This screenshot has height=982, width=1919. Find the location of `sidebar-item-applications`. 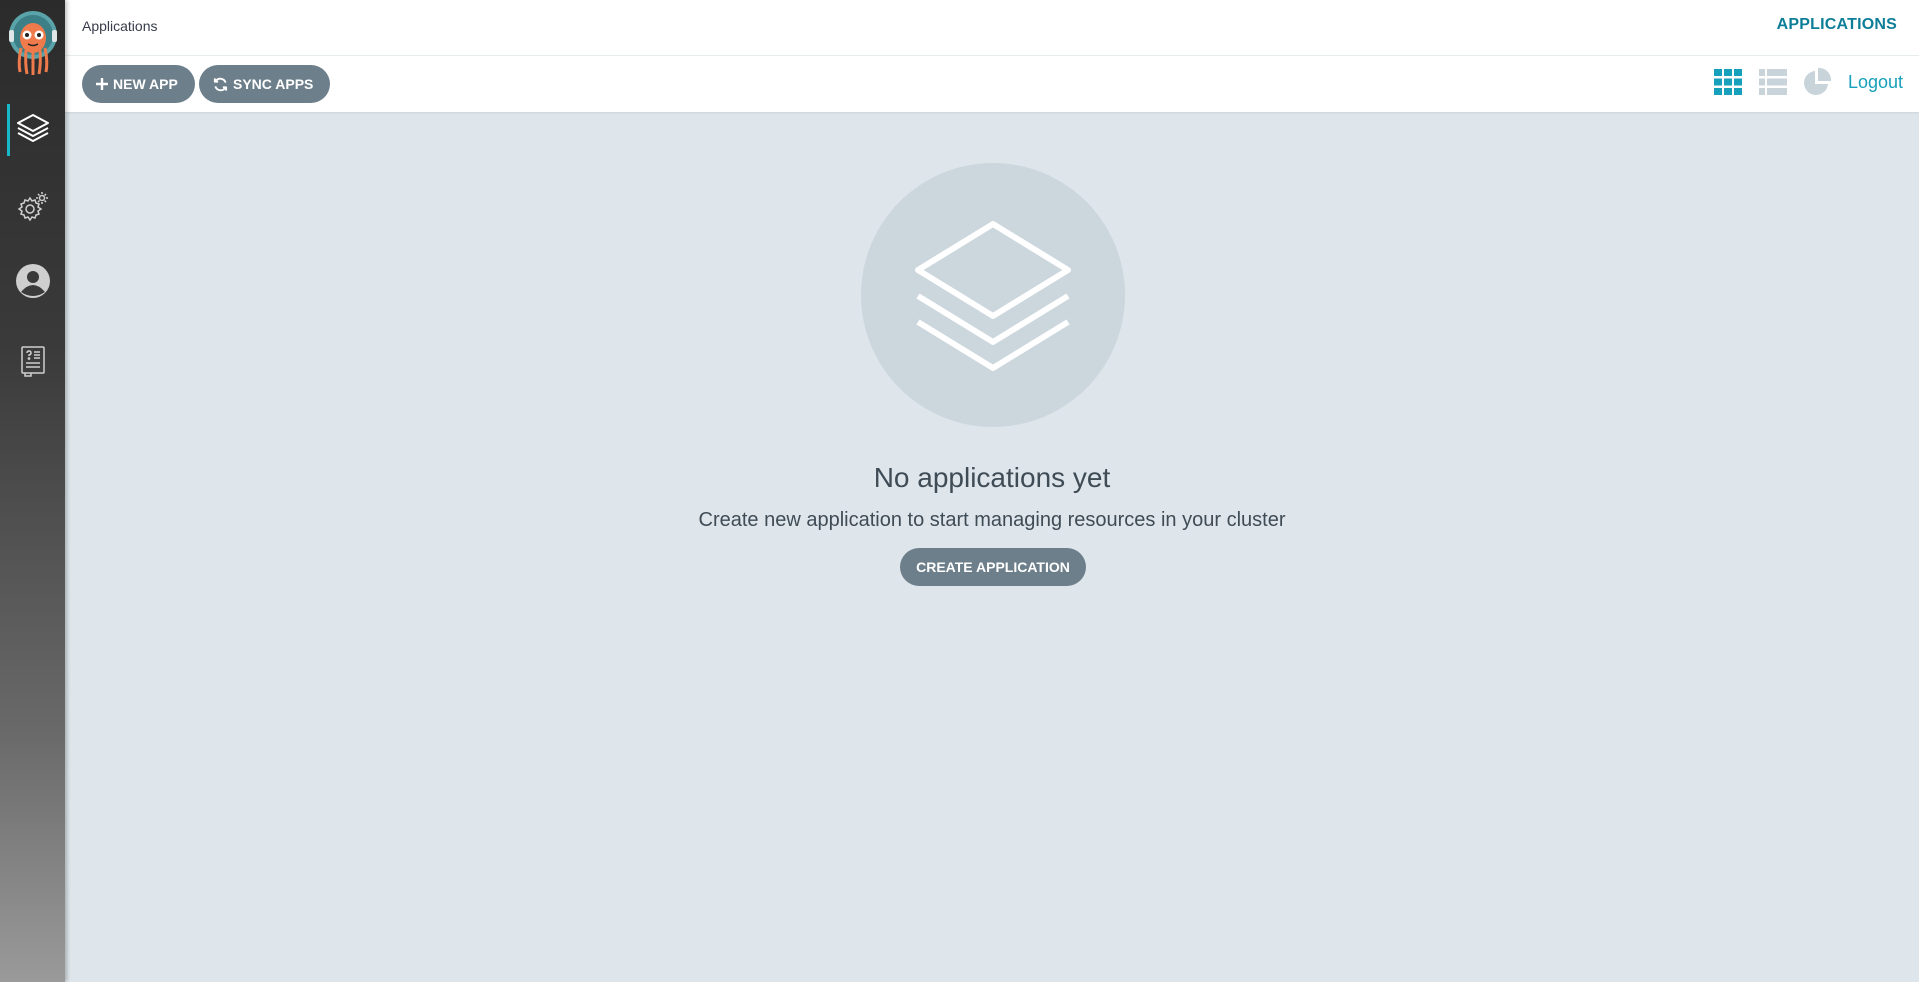

sidebar-item-applications is located at coordinates (32, 130).